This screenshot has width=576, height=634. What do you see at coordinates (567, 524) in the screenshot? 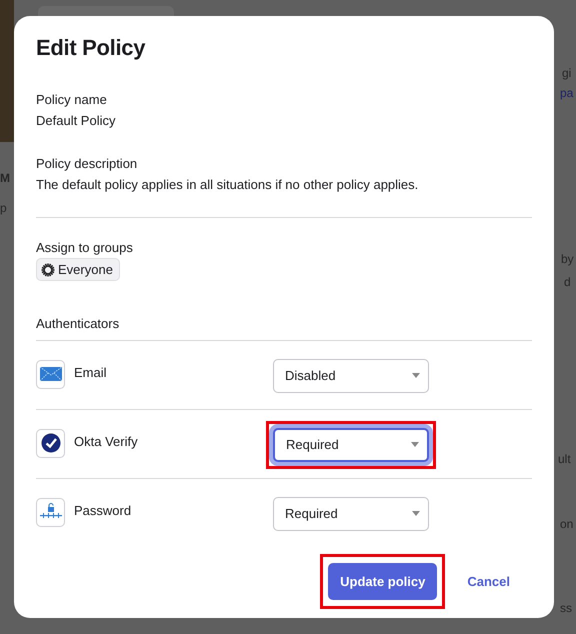
I see `backdrop-text: on` at bounding box center [567, 524].